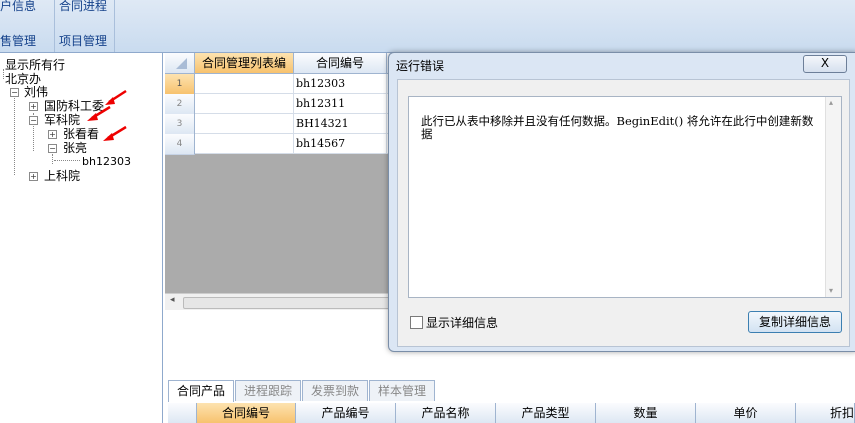  Describe the element at coordinates (180, 104) in the screenshot. I see `row-number: 2` at that location.